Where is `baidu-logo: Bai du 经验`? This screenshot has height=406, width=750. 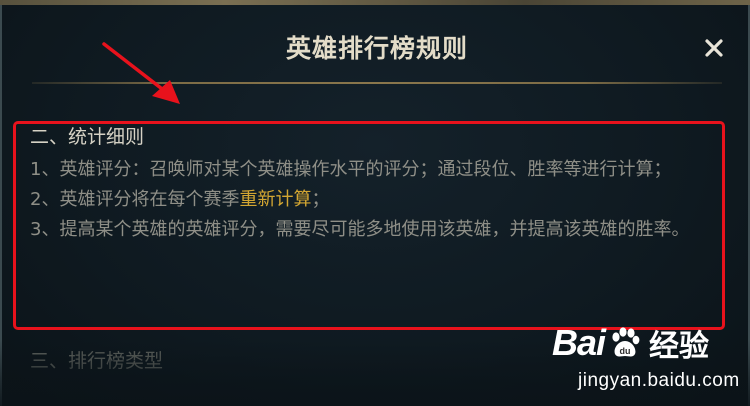
baidu-logo: Bai du 经验 is located at coordinates (630, 343).